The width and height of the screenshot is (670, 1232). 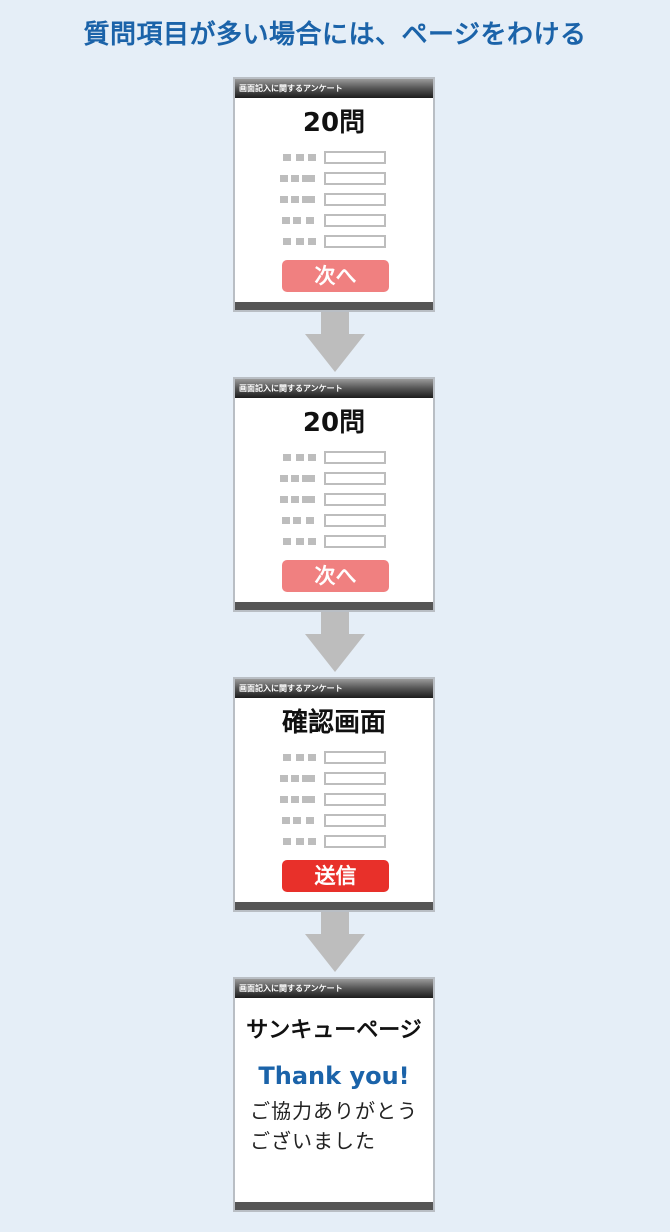 What do you see at coordinates (334, 1076) in the screenshot?
I see `thank-you-text: Thank you!` at bounding box center [334, 1076].